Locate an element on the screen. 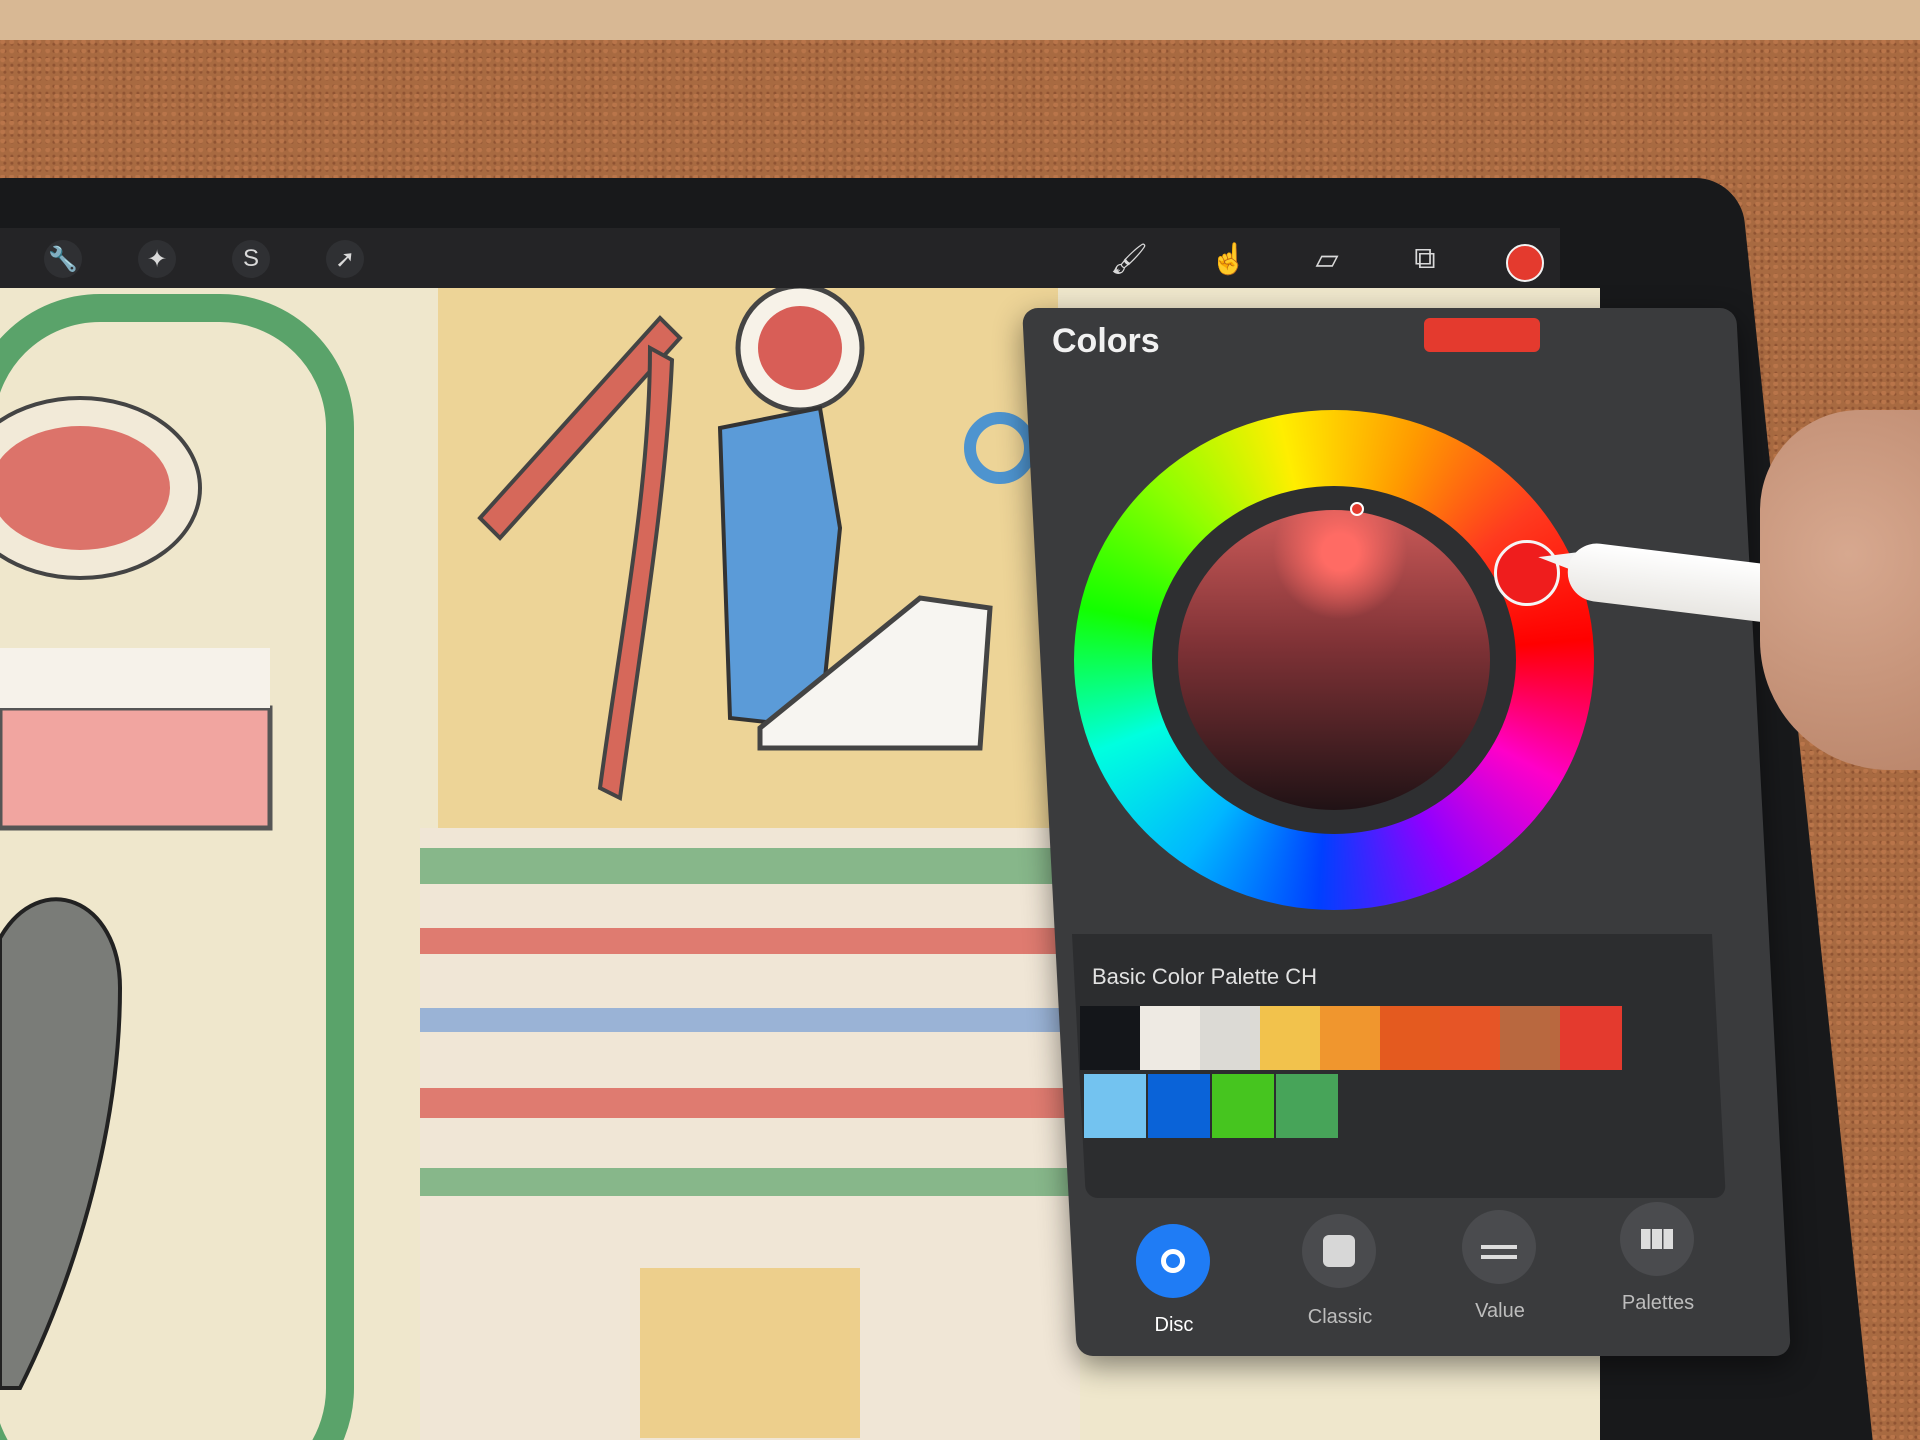 This screenshot has height=1440, width=1920. hand is located at coordinates (1840, 590).